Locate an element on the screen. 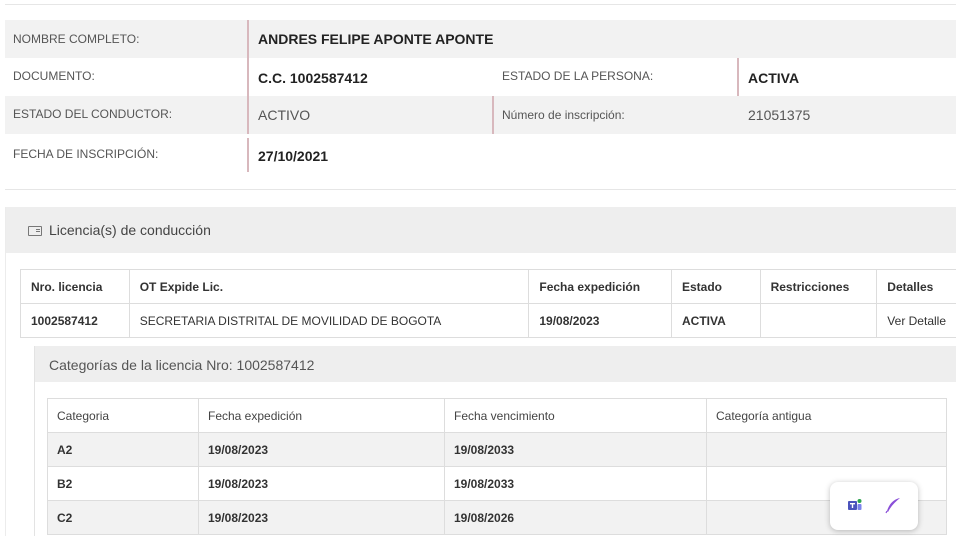 Image resolution: width=956 pixels, height=536 pixels. estado-conductor-value: ACTIVO is located at coordinates (284, 115).